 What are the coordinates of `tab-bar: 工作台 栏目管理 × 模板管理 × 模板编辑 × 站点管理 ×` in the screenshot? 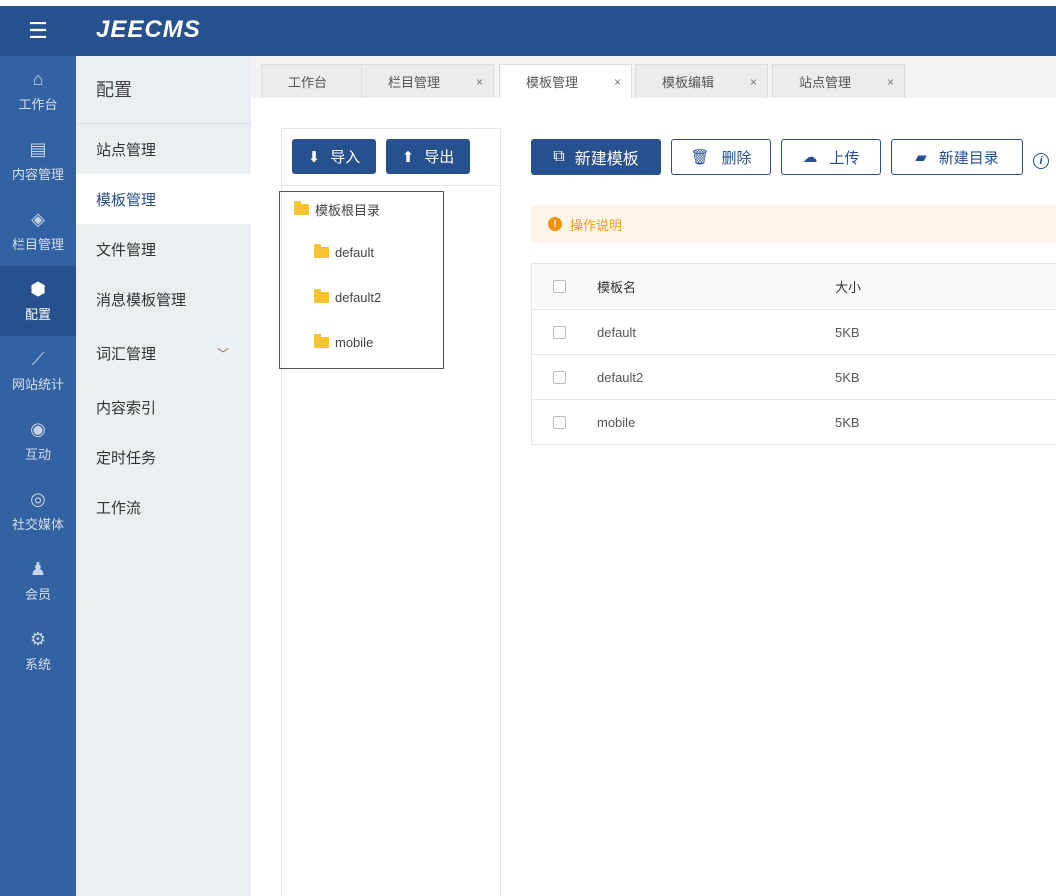 It's located at (653, 77).